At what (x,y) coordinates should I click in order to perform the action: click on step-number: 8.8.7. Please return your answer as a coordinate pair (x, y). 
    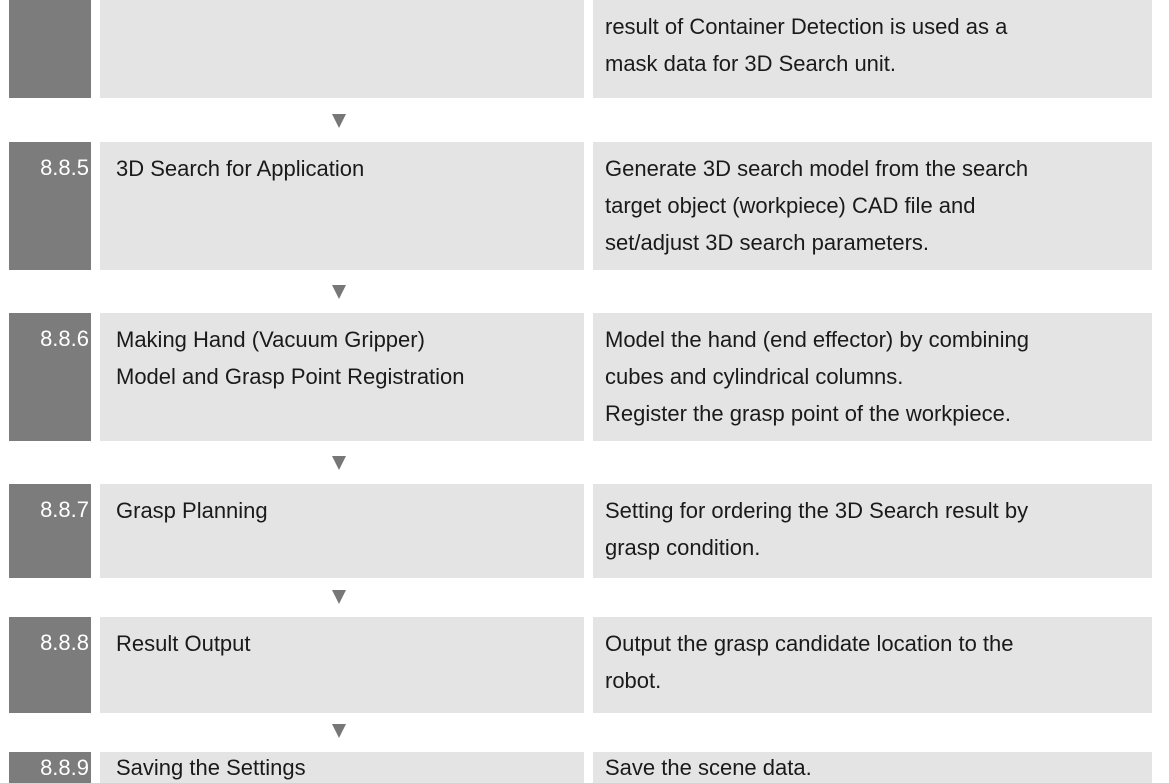
    Looking at the image, I should click on (50, 531).